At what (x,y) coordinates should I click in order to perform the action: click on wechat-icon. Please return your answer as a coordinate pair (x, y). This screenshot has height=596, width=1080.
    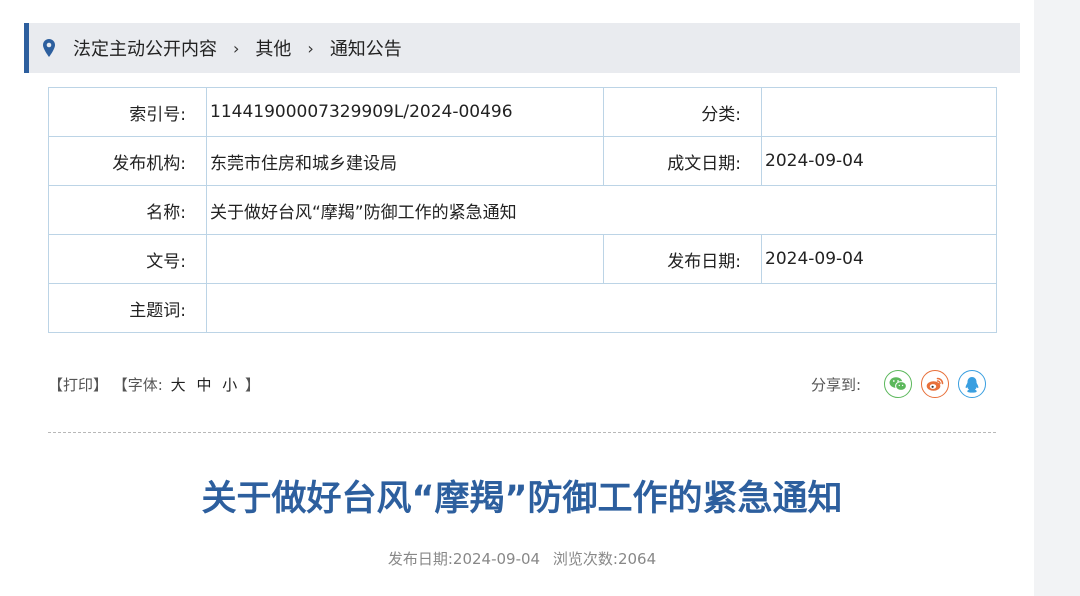
    Looking at the image, I should click on (898, 384).